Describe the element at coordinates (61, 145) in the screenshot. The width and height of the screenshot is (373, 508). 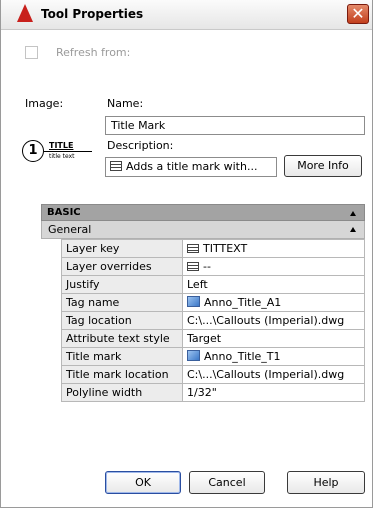
I see `preview-title: TITLE` at that location.